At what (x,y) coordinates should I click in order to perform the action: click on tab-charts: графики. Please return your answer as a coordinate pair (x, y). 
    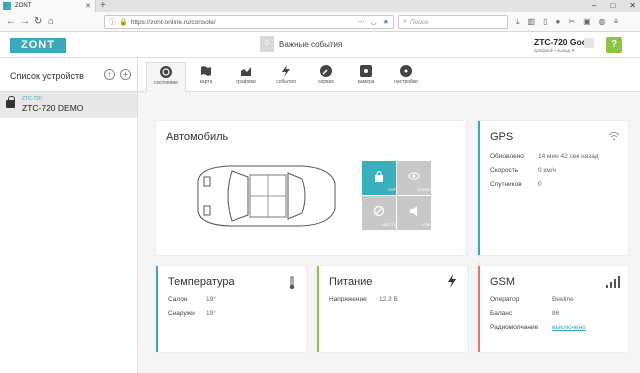
    Looking at the image, I should click on (246, 77).